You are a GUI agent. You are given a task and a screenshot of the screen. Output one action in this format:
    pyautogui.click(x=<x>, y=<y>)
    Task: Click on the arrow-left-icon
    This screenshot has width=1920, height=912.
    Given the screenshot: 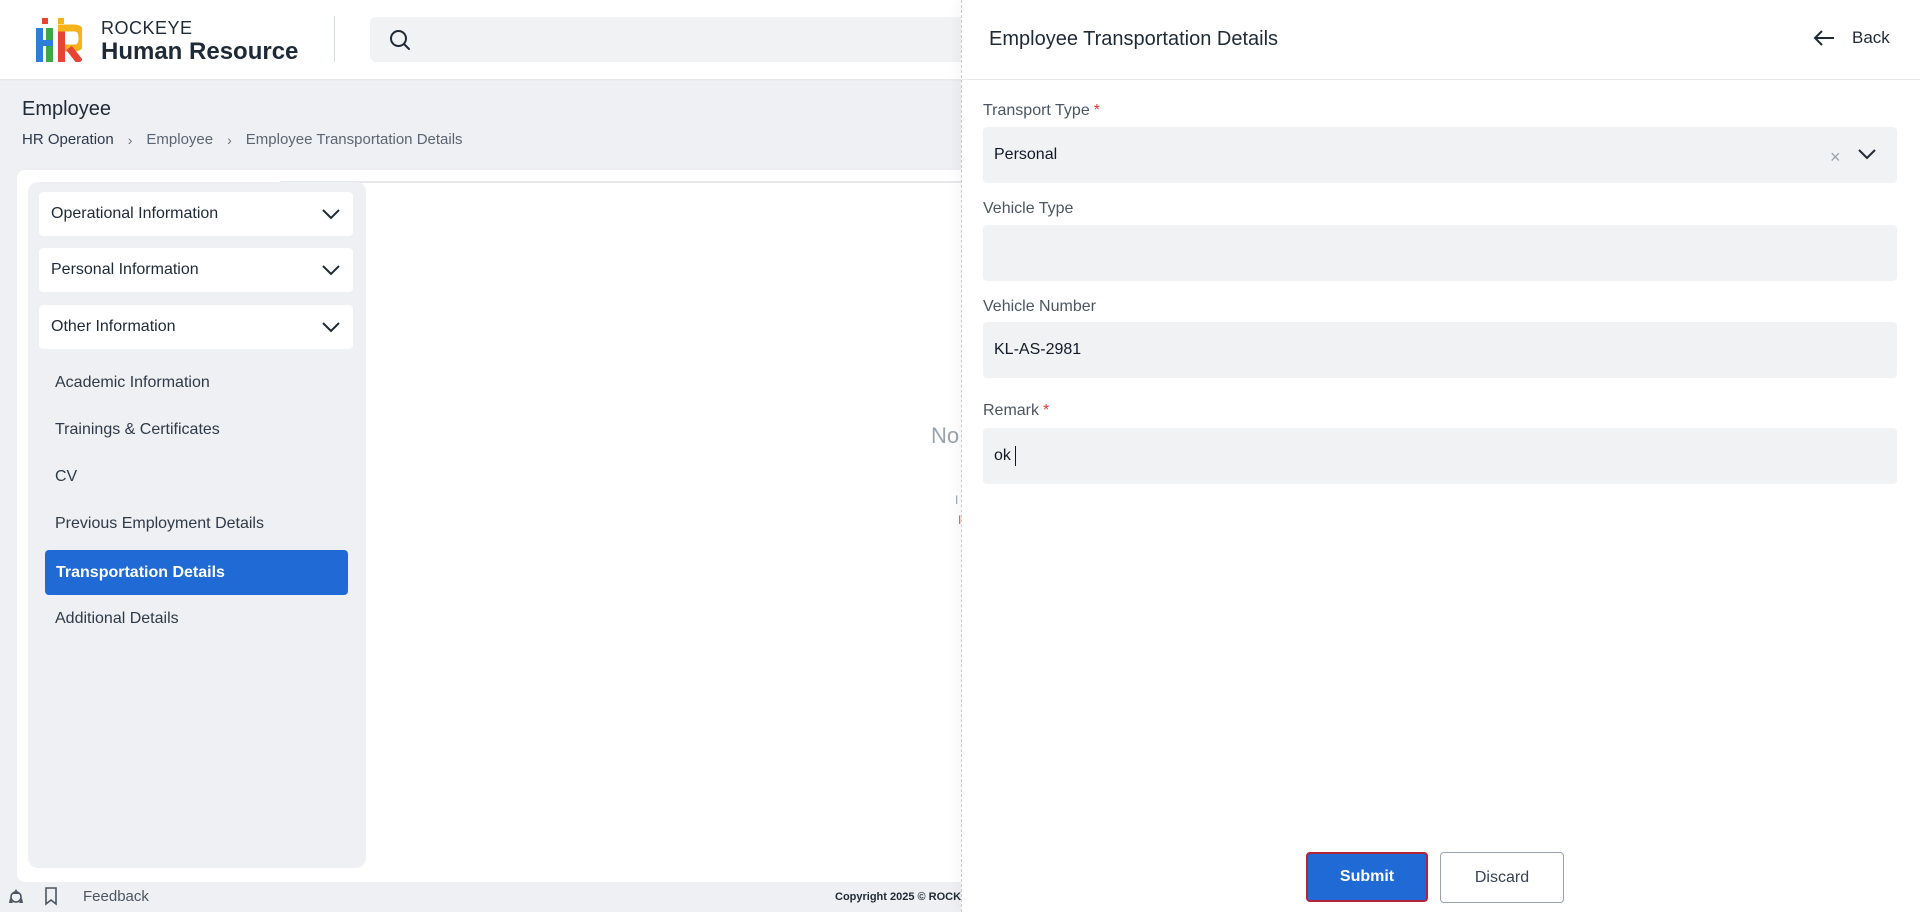 What is the action you would take?
    pyautogui.click(x=1823, y=38)
    